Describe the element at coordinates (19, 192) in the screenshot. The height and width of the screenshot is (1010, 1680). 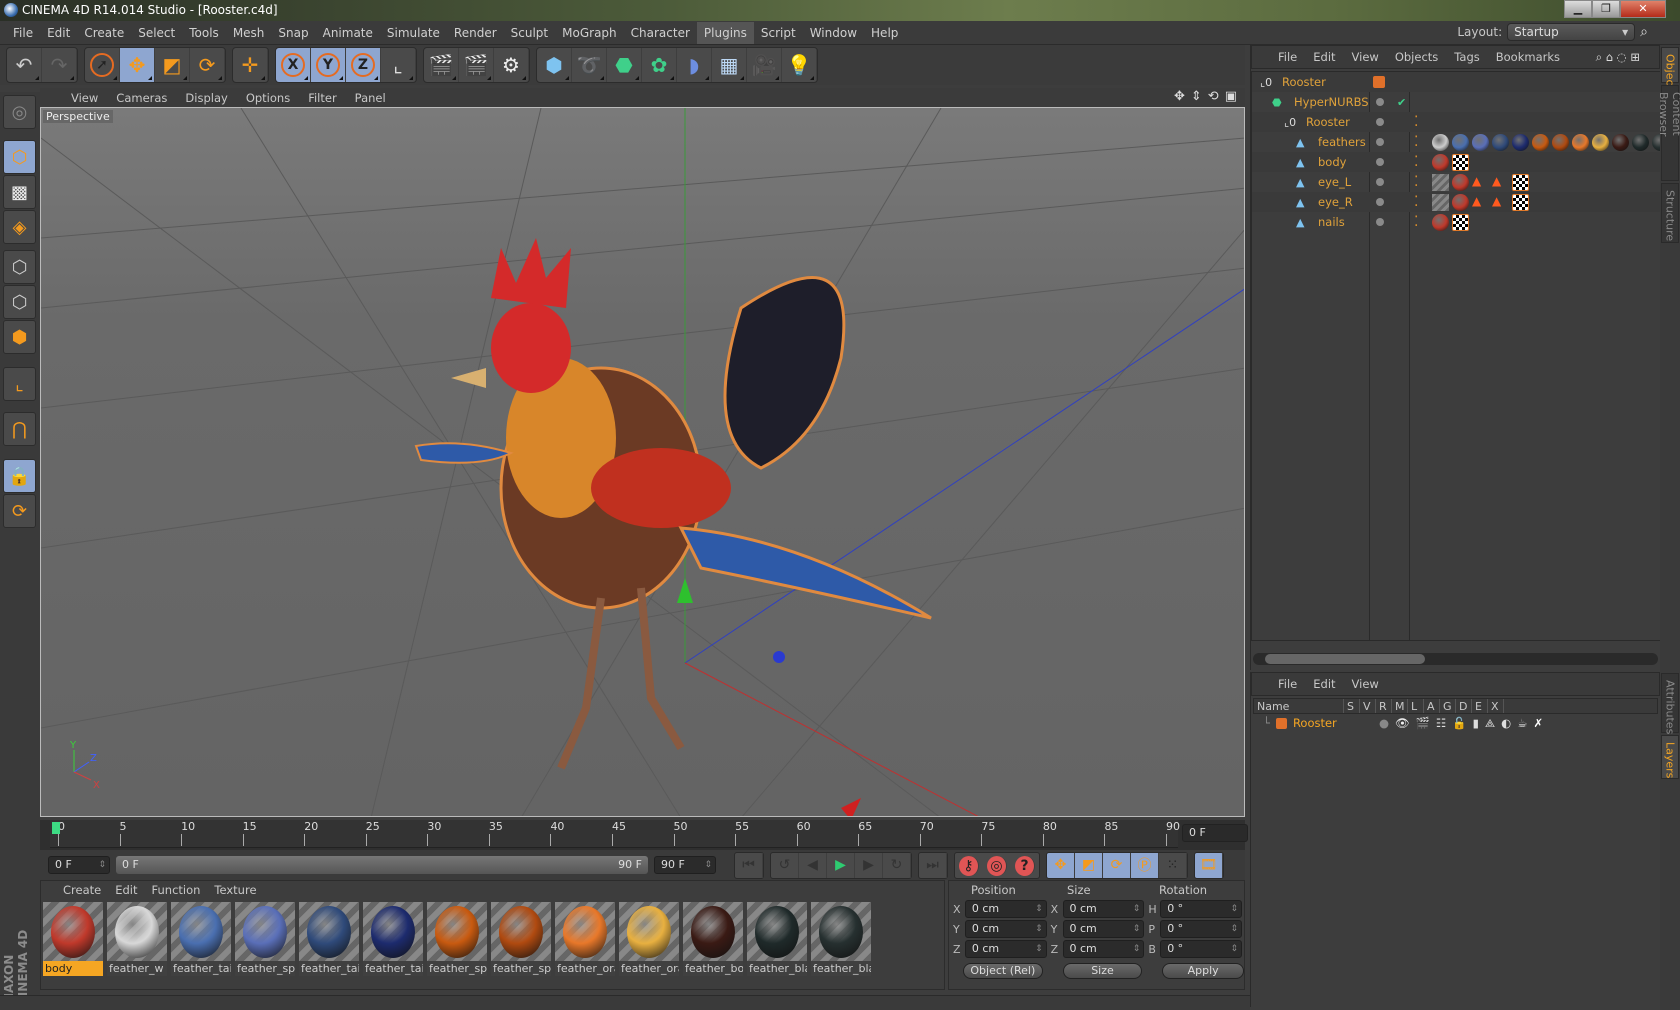
I see `texture-mode-icon: ▩` at that location.